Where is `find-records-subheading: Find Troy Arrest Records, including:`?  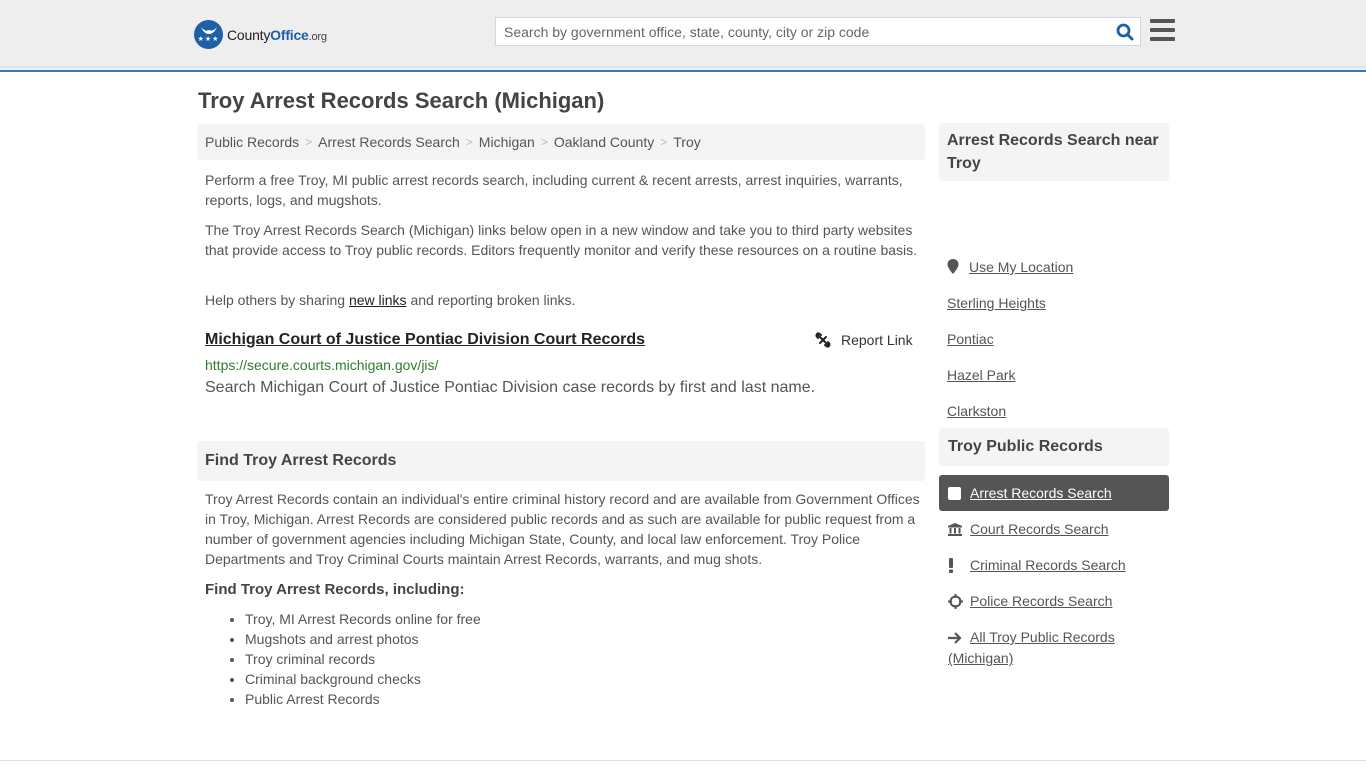 find-records-subheading: Find Troy Arrest Records, including: is located at coordinates (335, 589).